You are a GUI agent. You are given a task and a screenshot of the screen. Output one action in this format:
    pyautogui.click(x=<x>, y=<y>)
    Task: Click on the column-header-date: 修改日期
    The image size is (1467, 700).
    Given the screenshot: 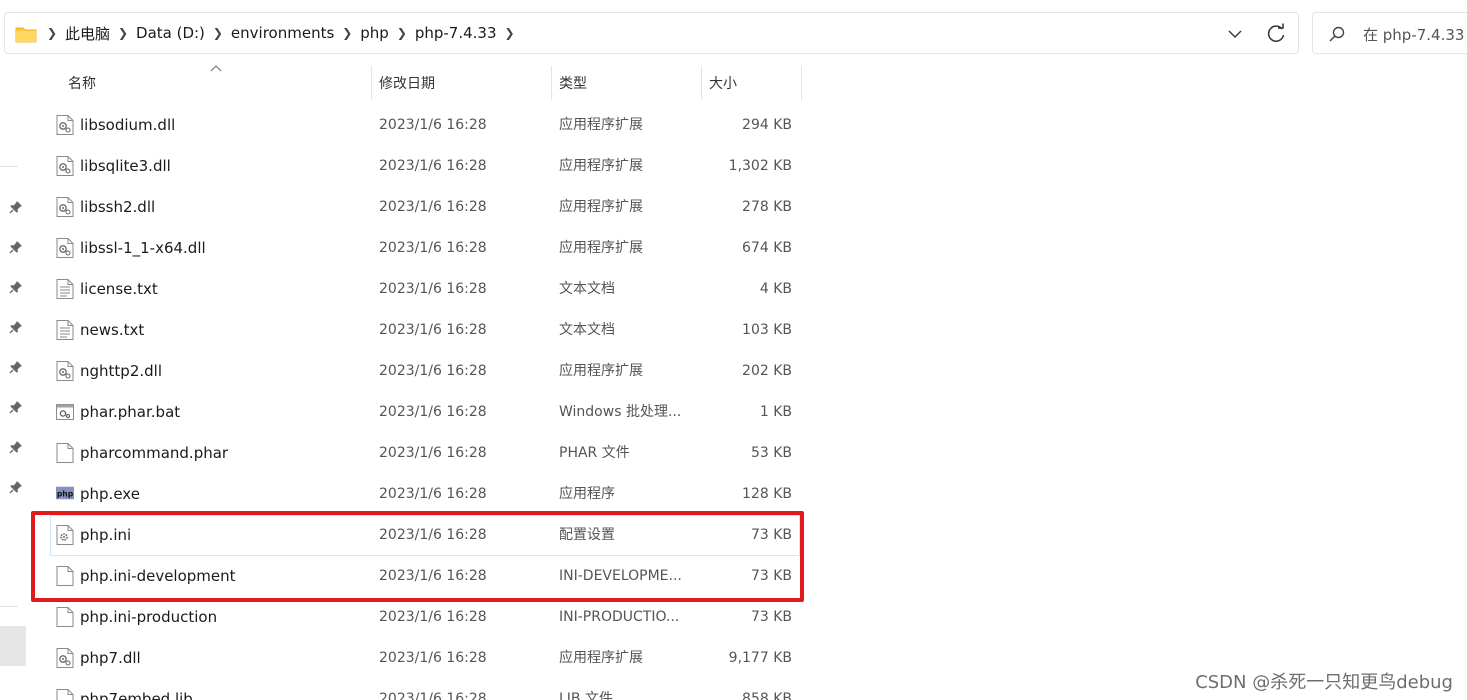 What is the action you would take?
    pyautogui.click(x=464, y=83)
    